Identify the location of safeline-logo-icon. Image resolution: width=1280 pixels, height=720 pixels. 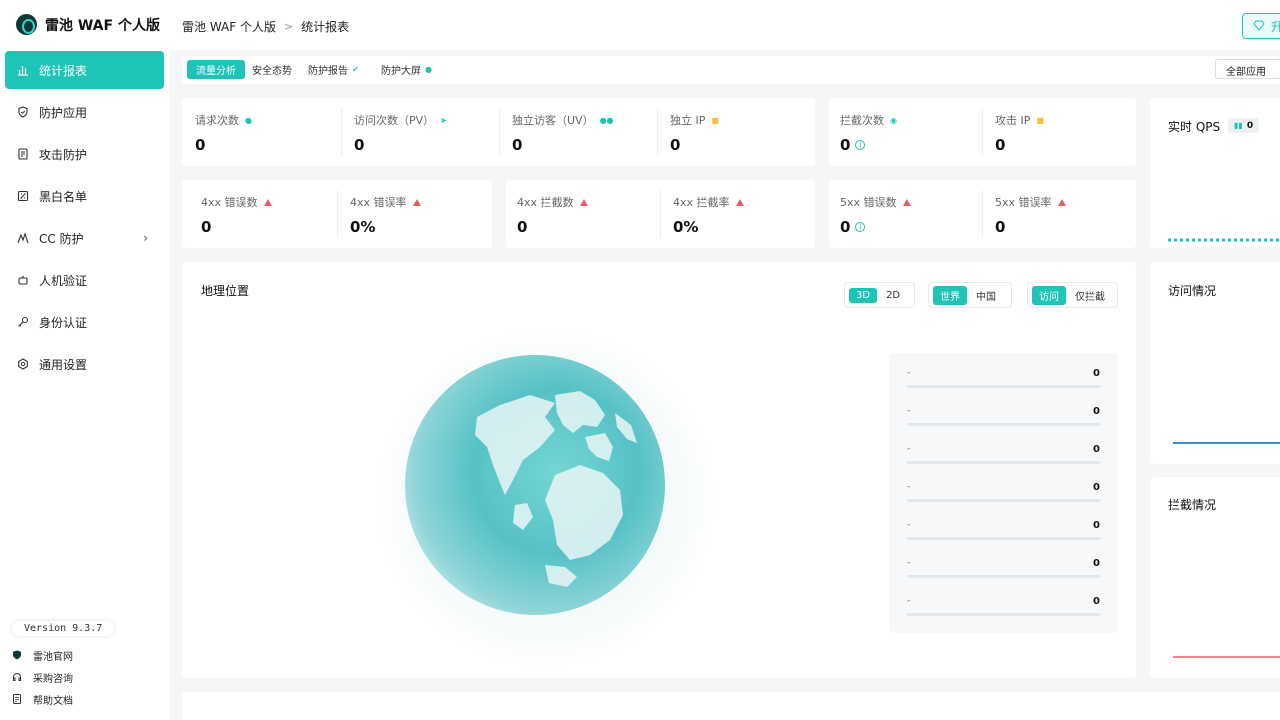
(26, 24).